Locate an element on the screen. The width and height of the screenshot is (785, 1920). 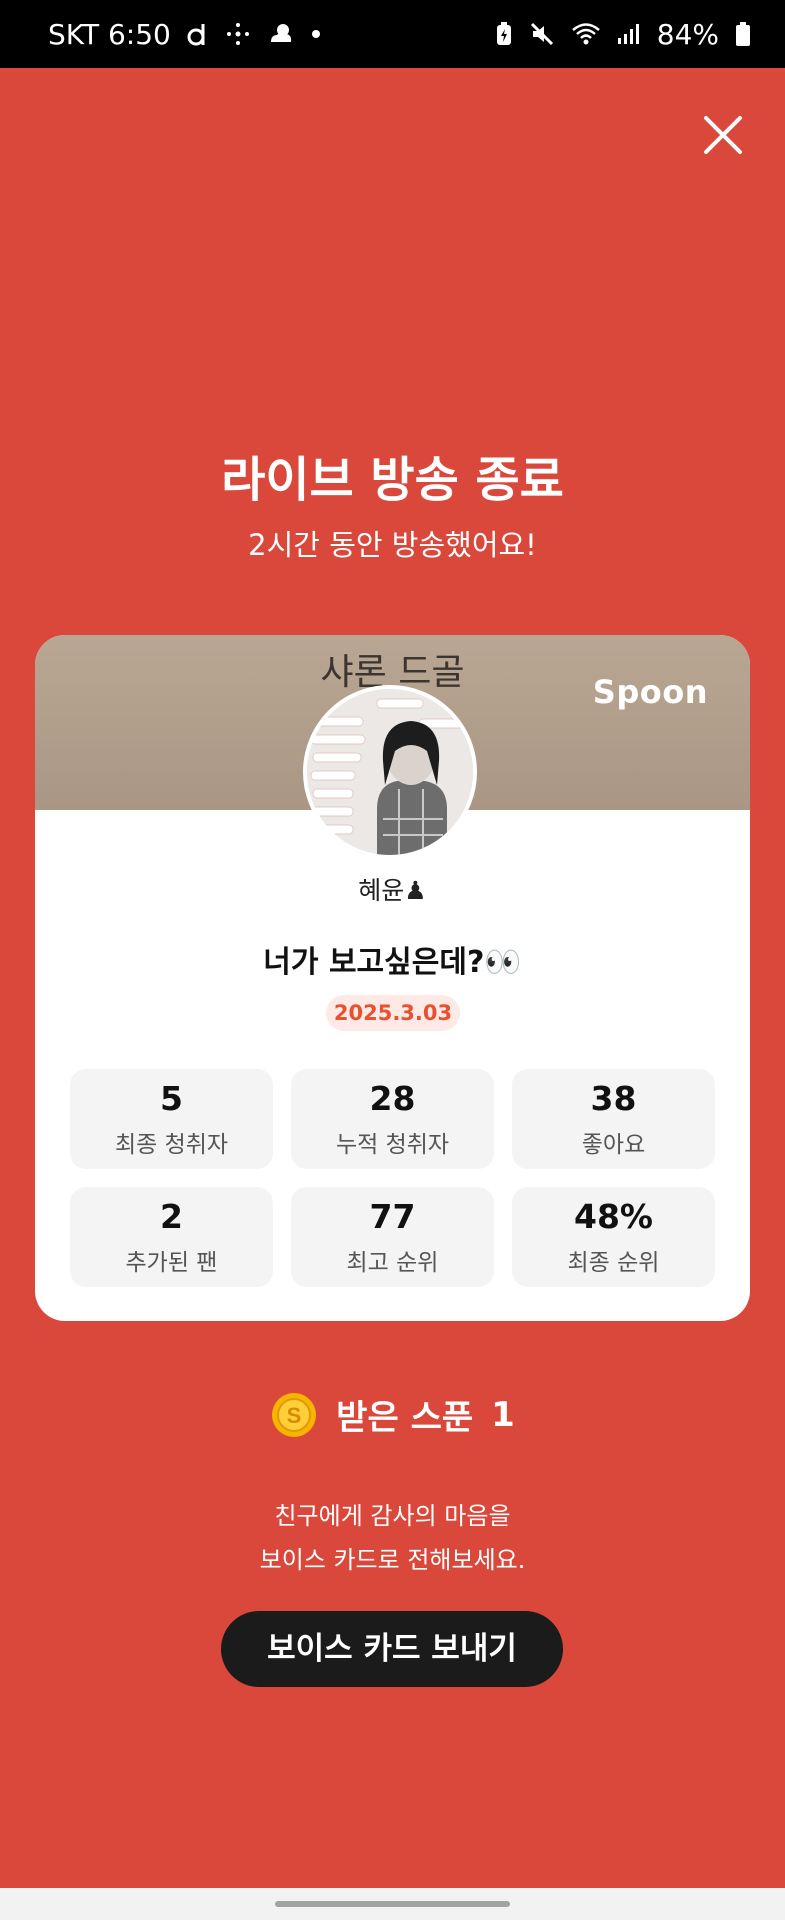
broadcast-duration: 2시간 동안 방송했어요! is located at coordinates (392, 545).